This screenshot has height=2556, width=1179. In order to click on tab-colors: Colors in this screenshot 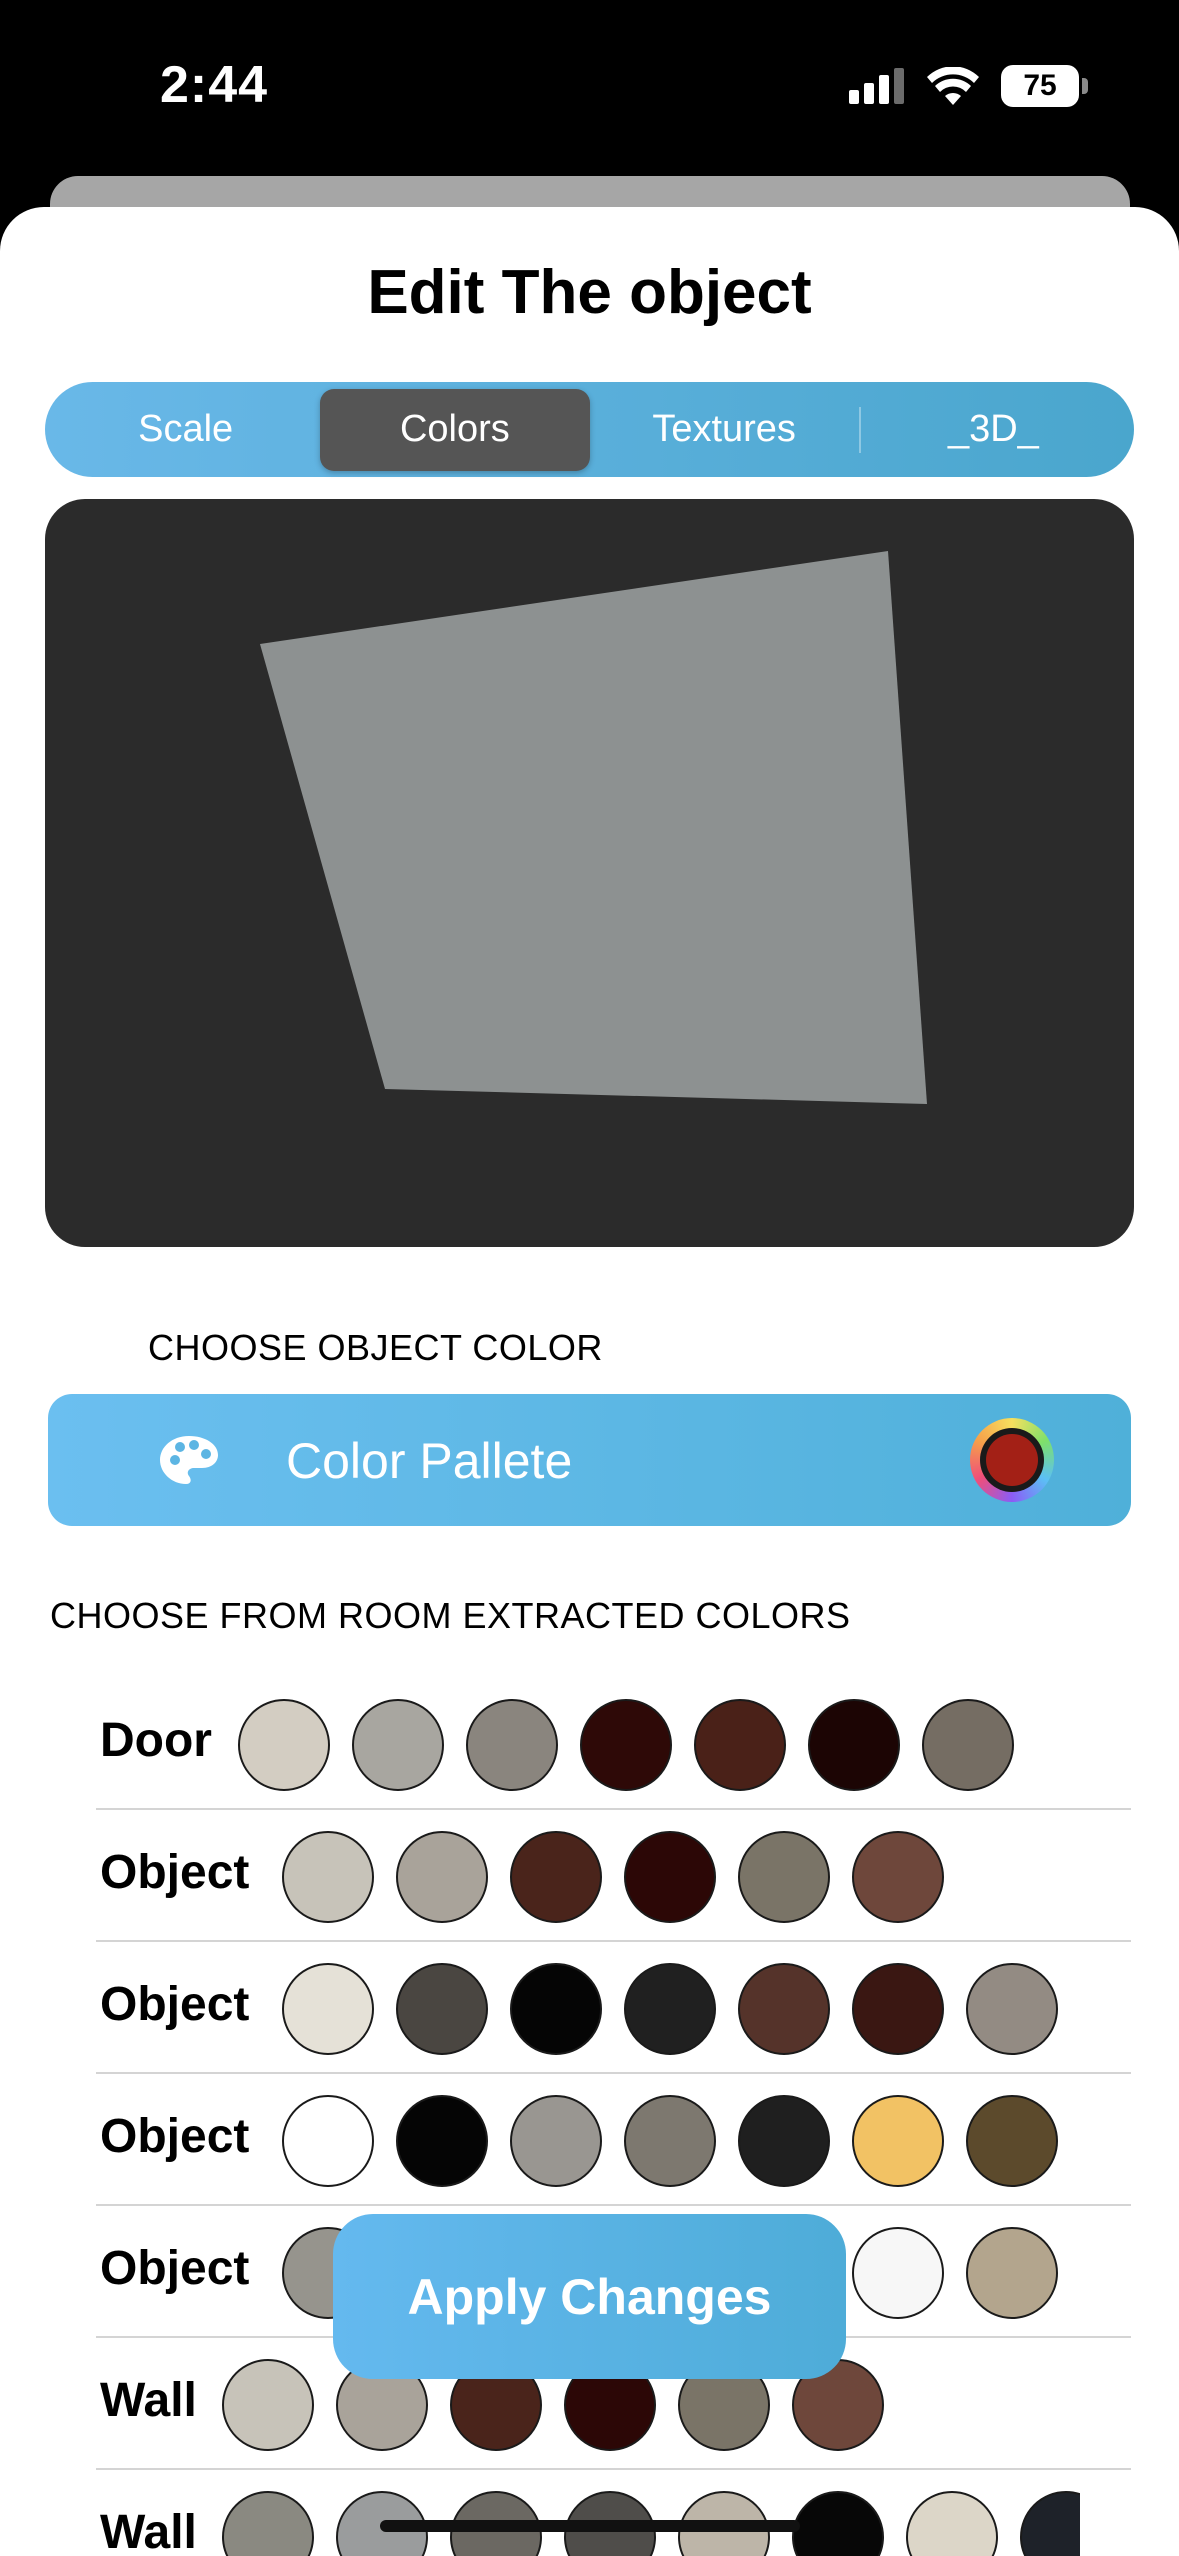, I will do `click(455, 429)`.